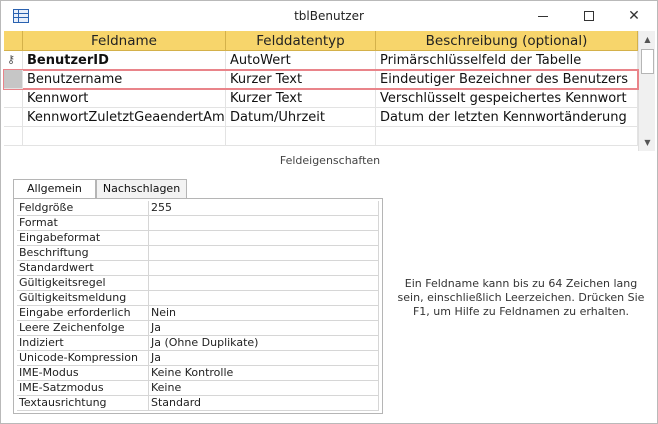 Image resolution: width=658 pixels, height=424 pixels. What do you see at coordinates (264, 388) in the screenshot?
I see `property-value: Keine` at bounding box center [264, 388].